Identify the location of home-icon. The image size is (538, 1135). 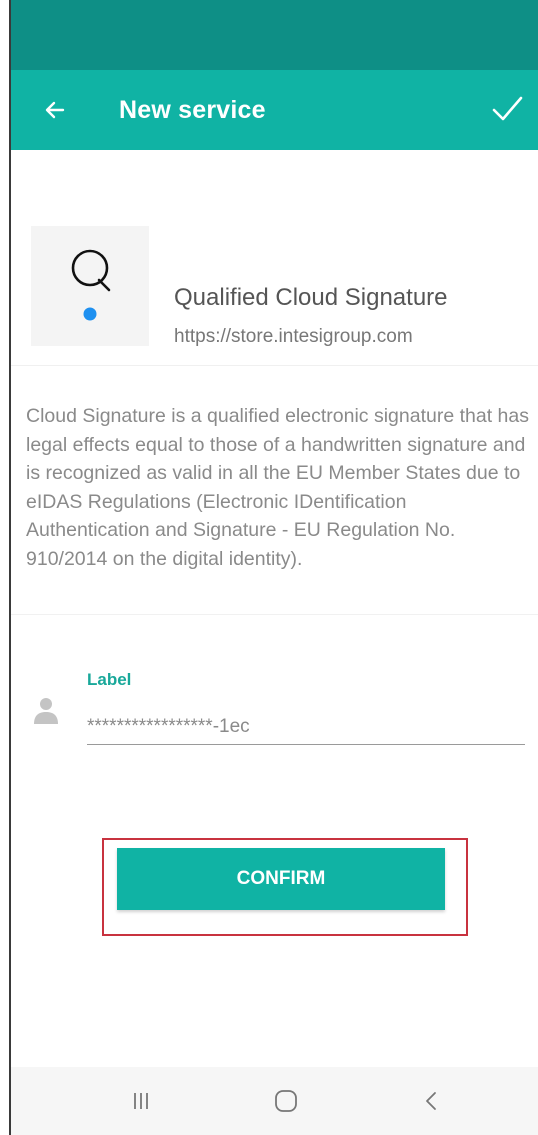
(286, 1101).